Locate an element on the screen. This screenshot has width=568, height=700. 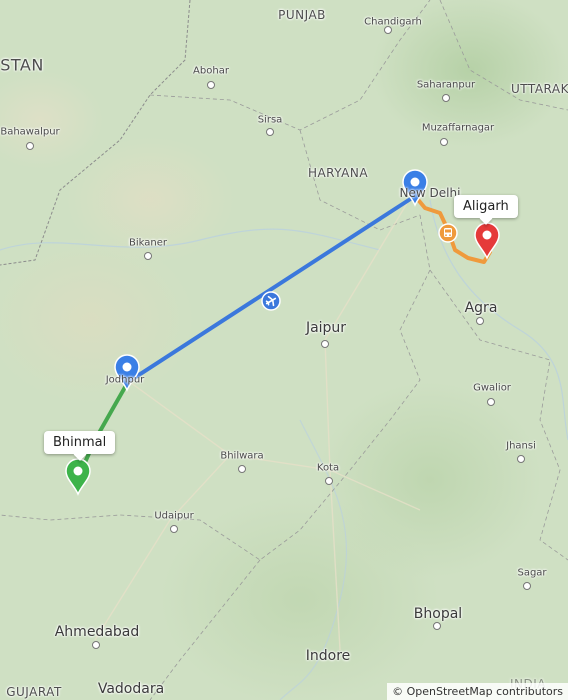
city-label: Chandigarh is located at coordinates (393, 22).